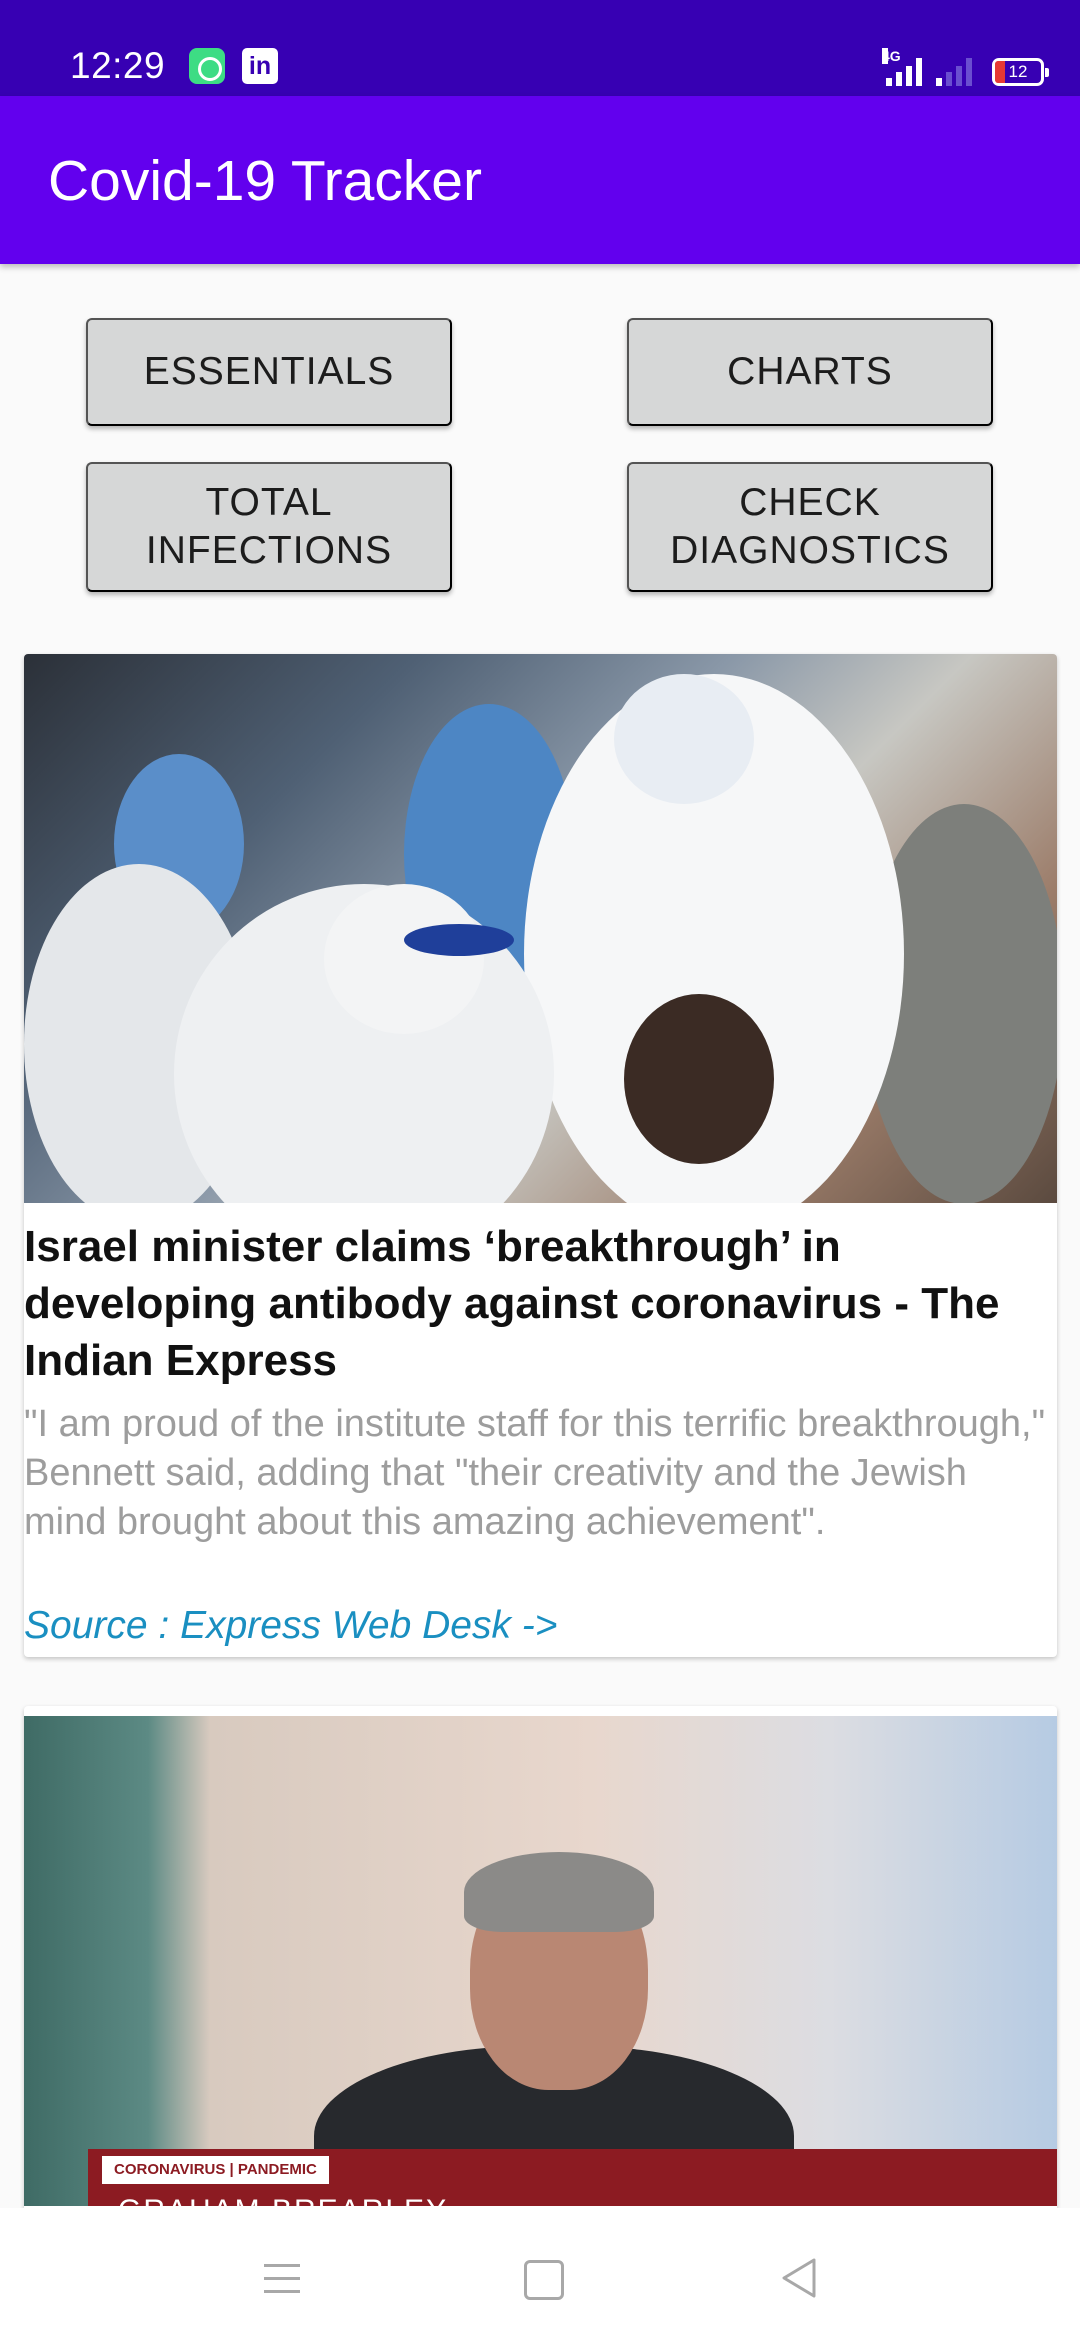 Image resolution: width=1080 pixels, height=2340 pixels. I want to click on status-indicators: 4G 12, so click(965, 66).